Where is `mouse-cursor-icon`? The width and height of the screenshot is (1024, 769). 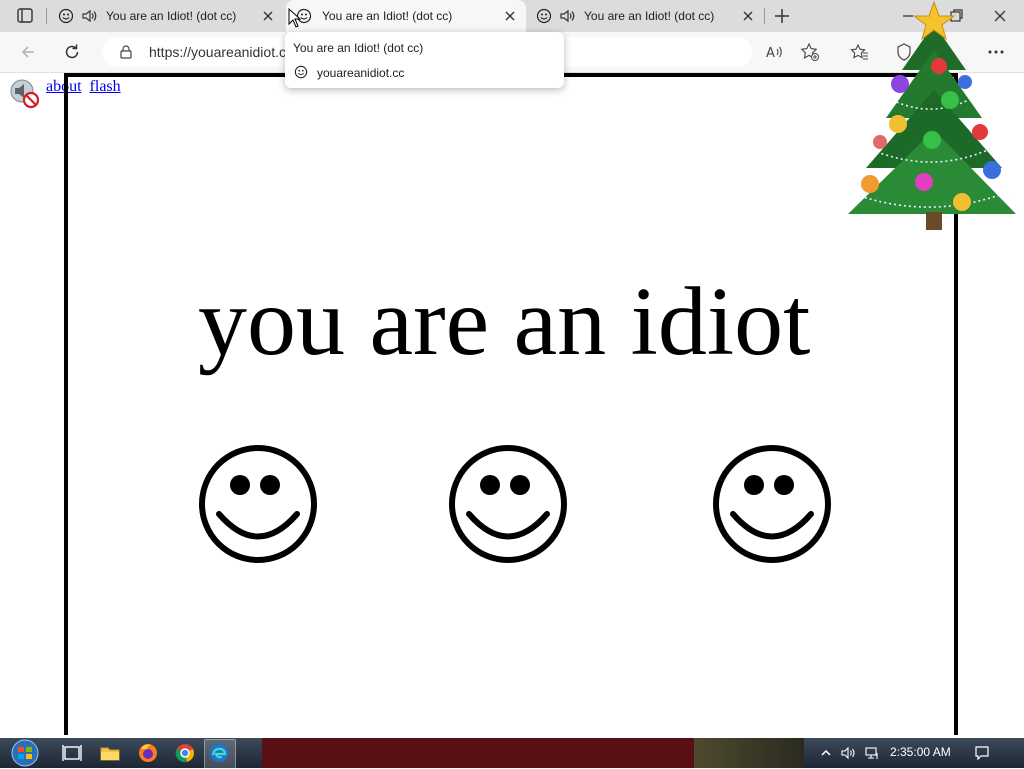
mouse-cursor-icon is located at coordinates (295, 18).